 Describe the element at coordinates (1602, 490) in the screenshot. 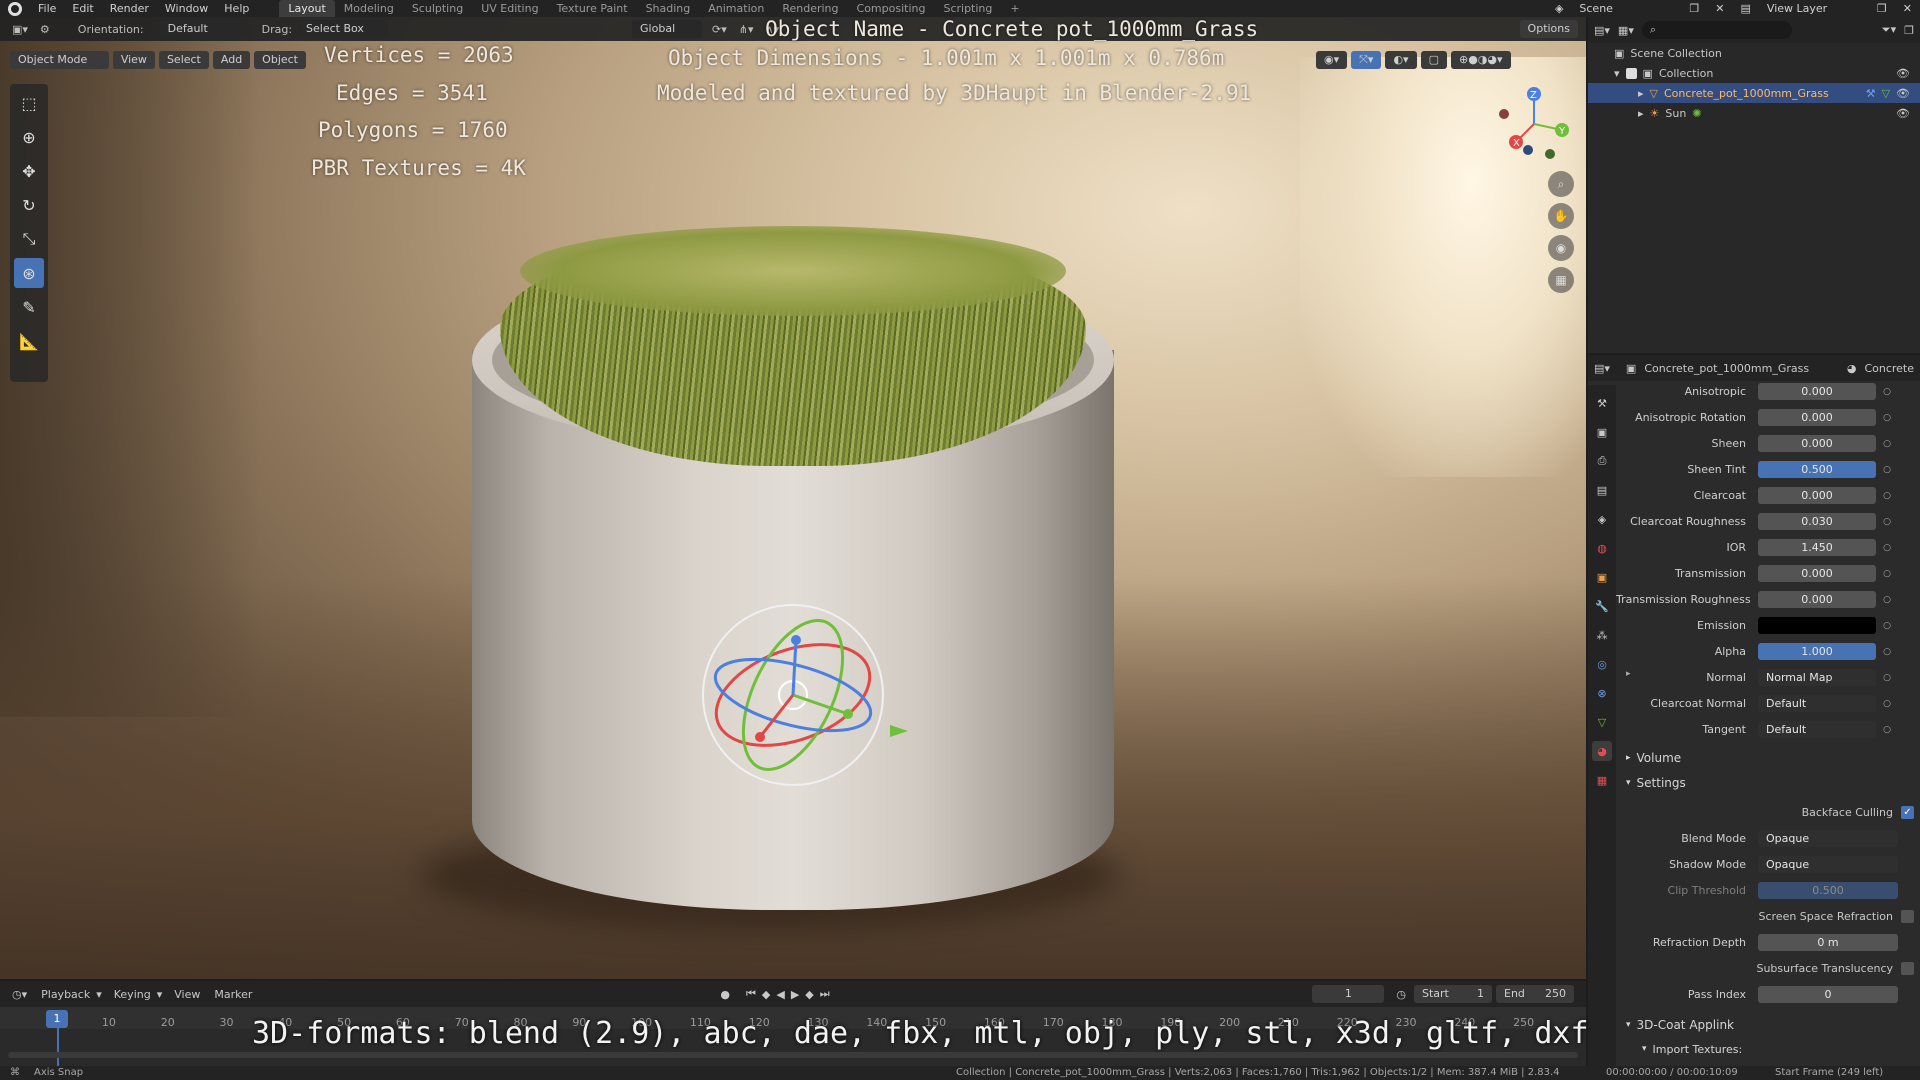

I see `view-layer-tab-icon: ▤` at that location.